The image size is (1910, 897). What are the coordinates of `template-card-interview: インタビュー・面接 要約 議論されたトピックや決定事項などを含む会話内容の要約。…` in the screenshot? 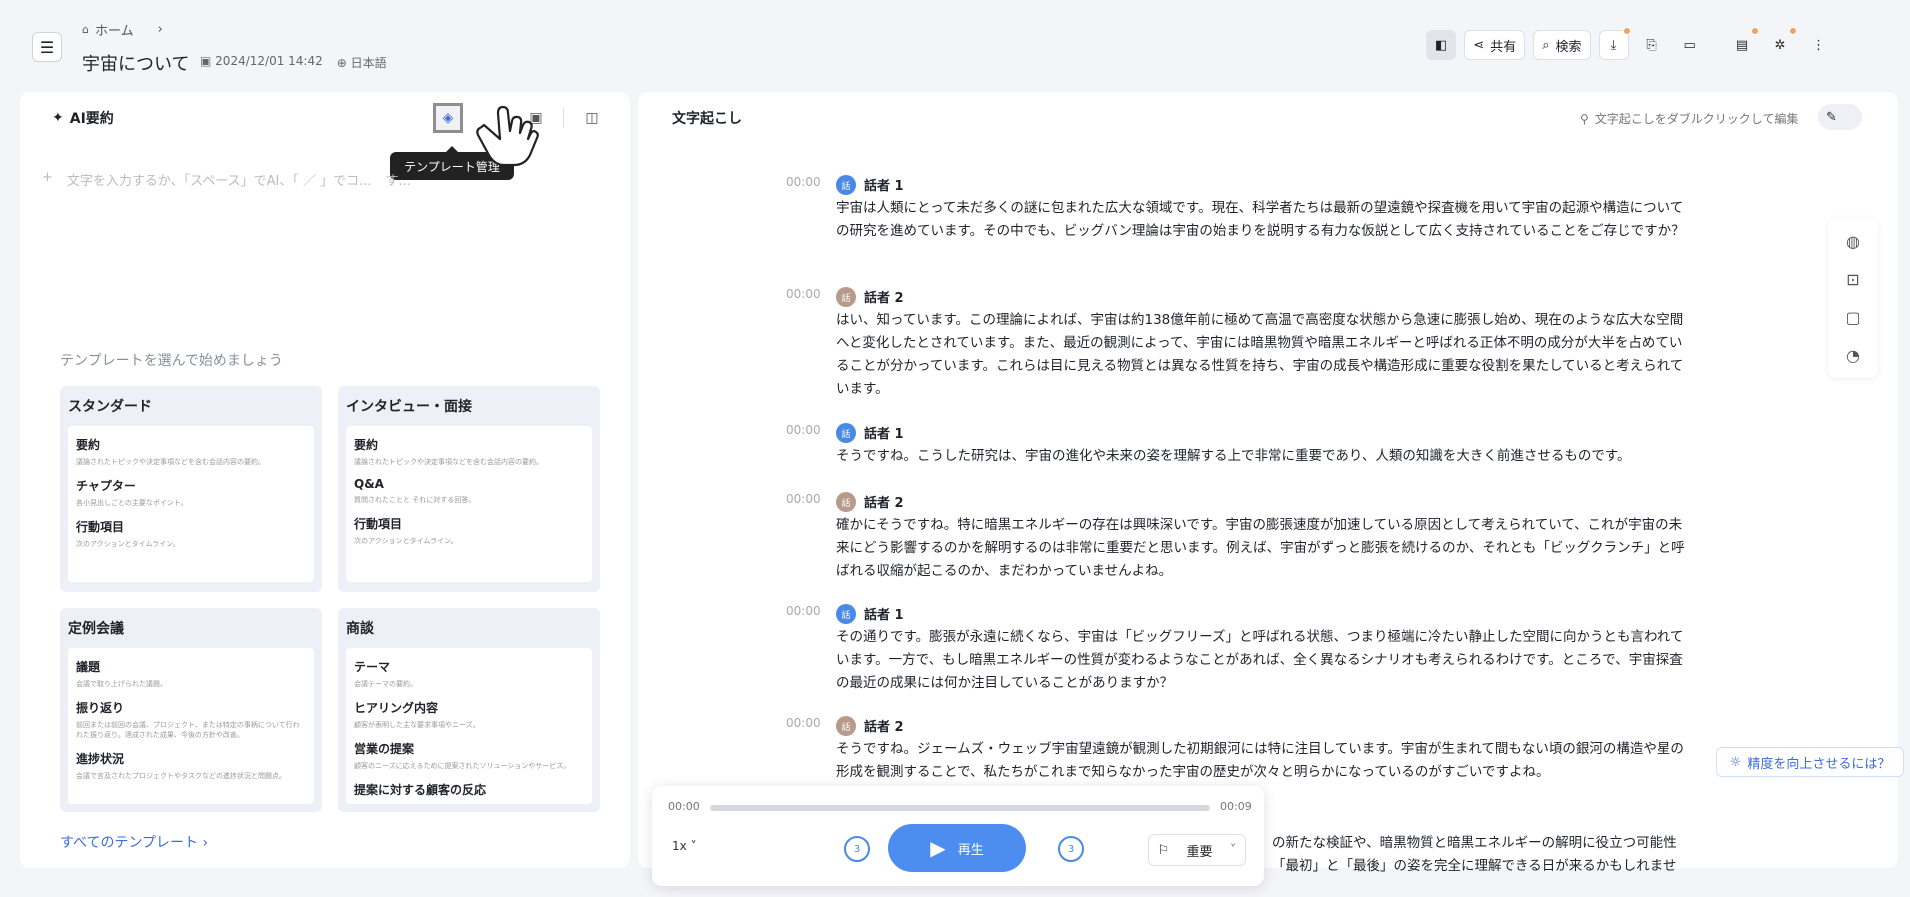 It's located at (469, 489).